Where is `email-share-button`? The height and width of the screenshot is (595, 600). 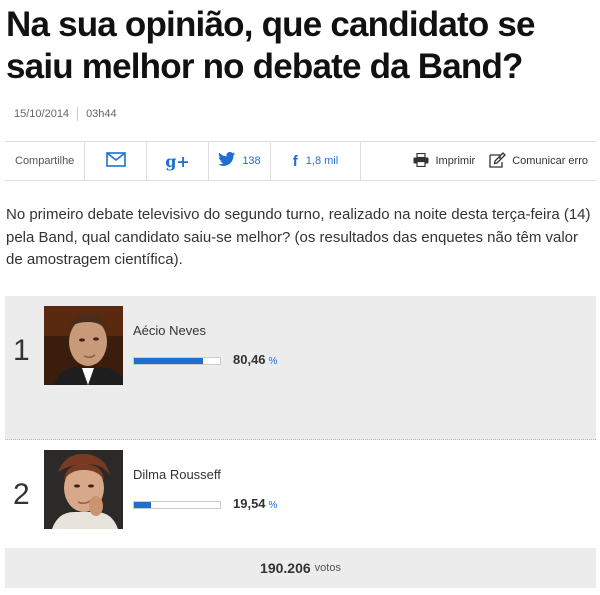 email-share-button is located at coordinates (116, 161).